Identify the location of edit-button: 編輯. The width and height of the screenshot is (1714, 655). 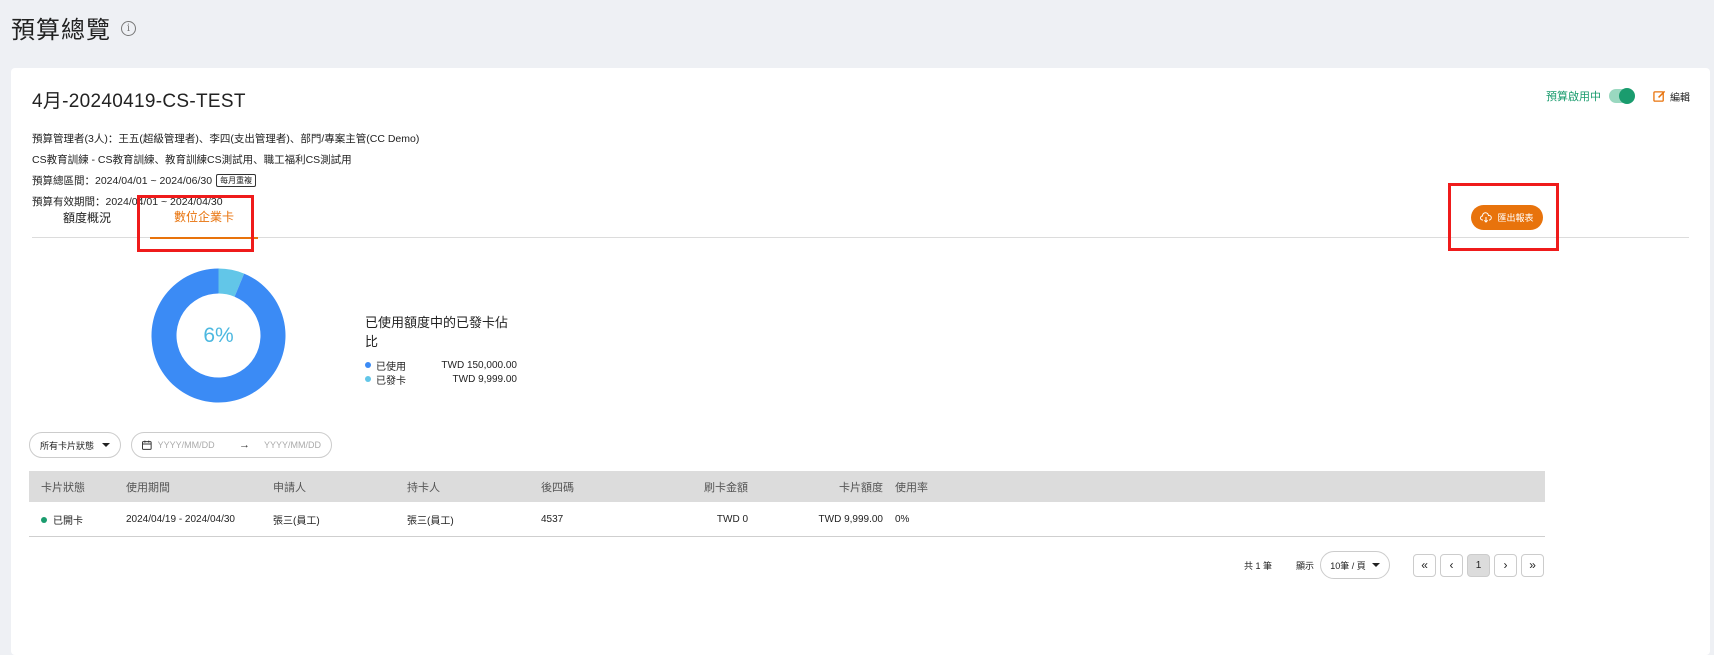
(1671, 96).